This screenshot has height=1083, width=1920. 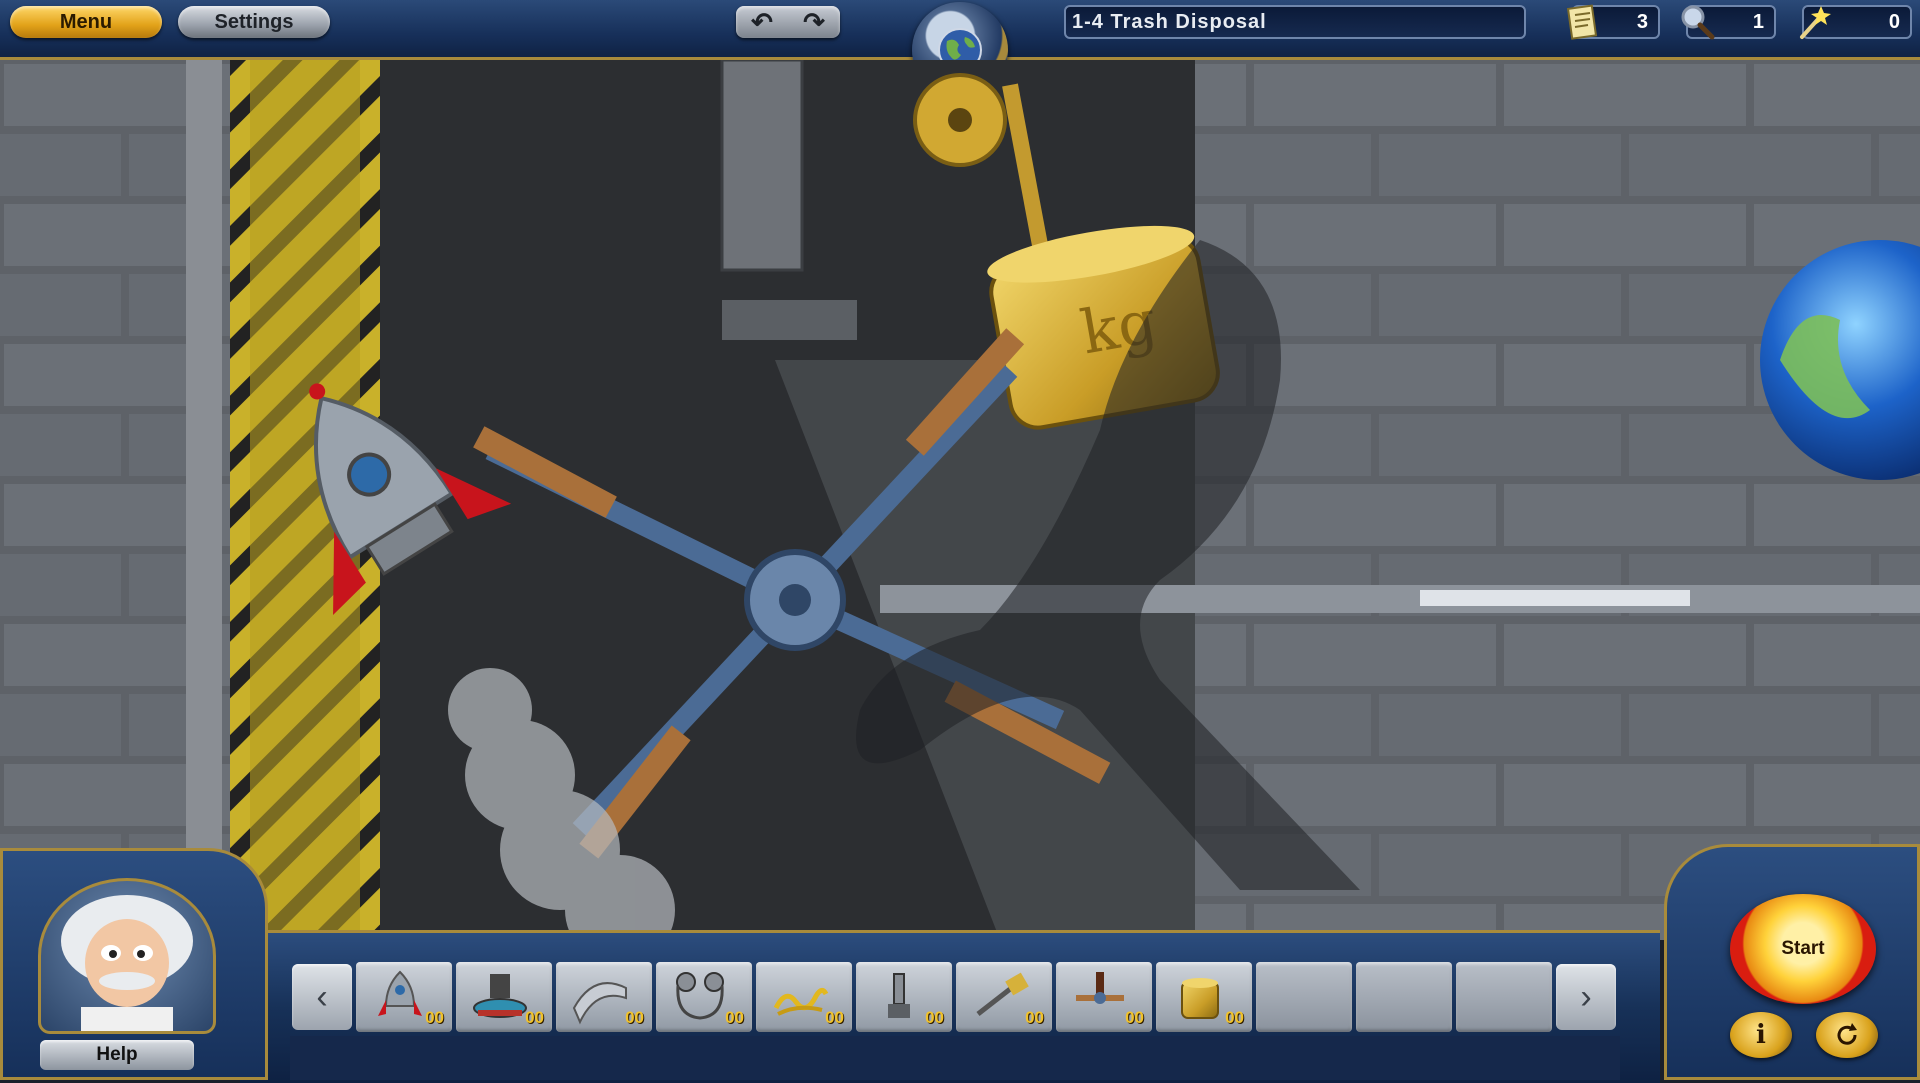 I want to click on tray-slot-hammer-arm: 00, so click(x=1004, y=997).